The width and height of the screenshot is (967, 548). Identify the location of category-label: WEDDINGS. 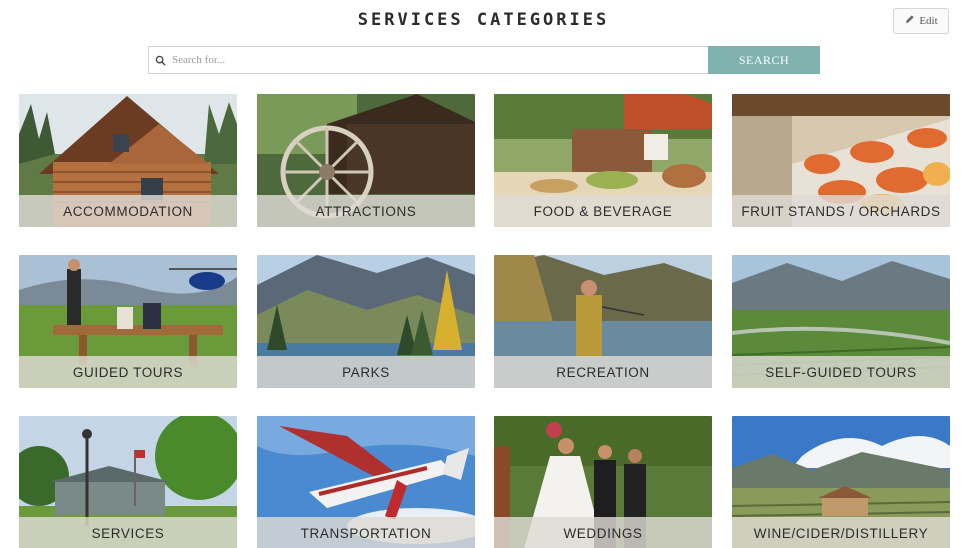
(603, 532).